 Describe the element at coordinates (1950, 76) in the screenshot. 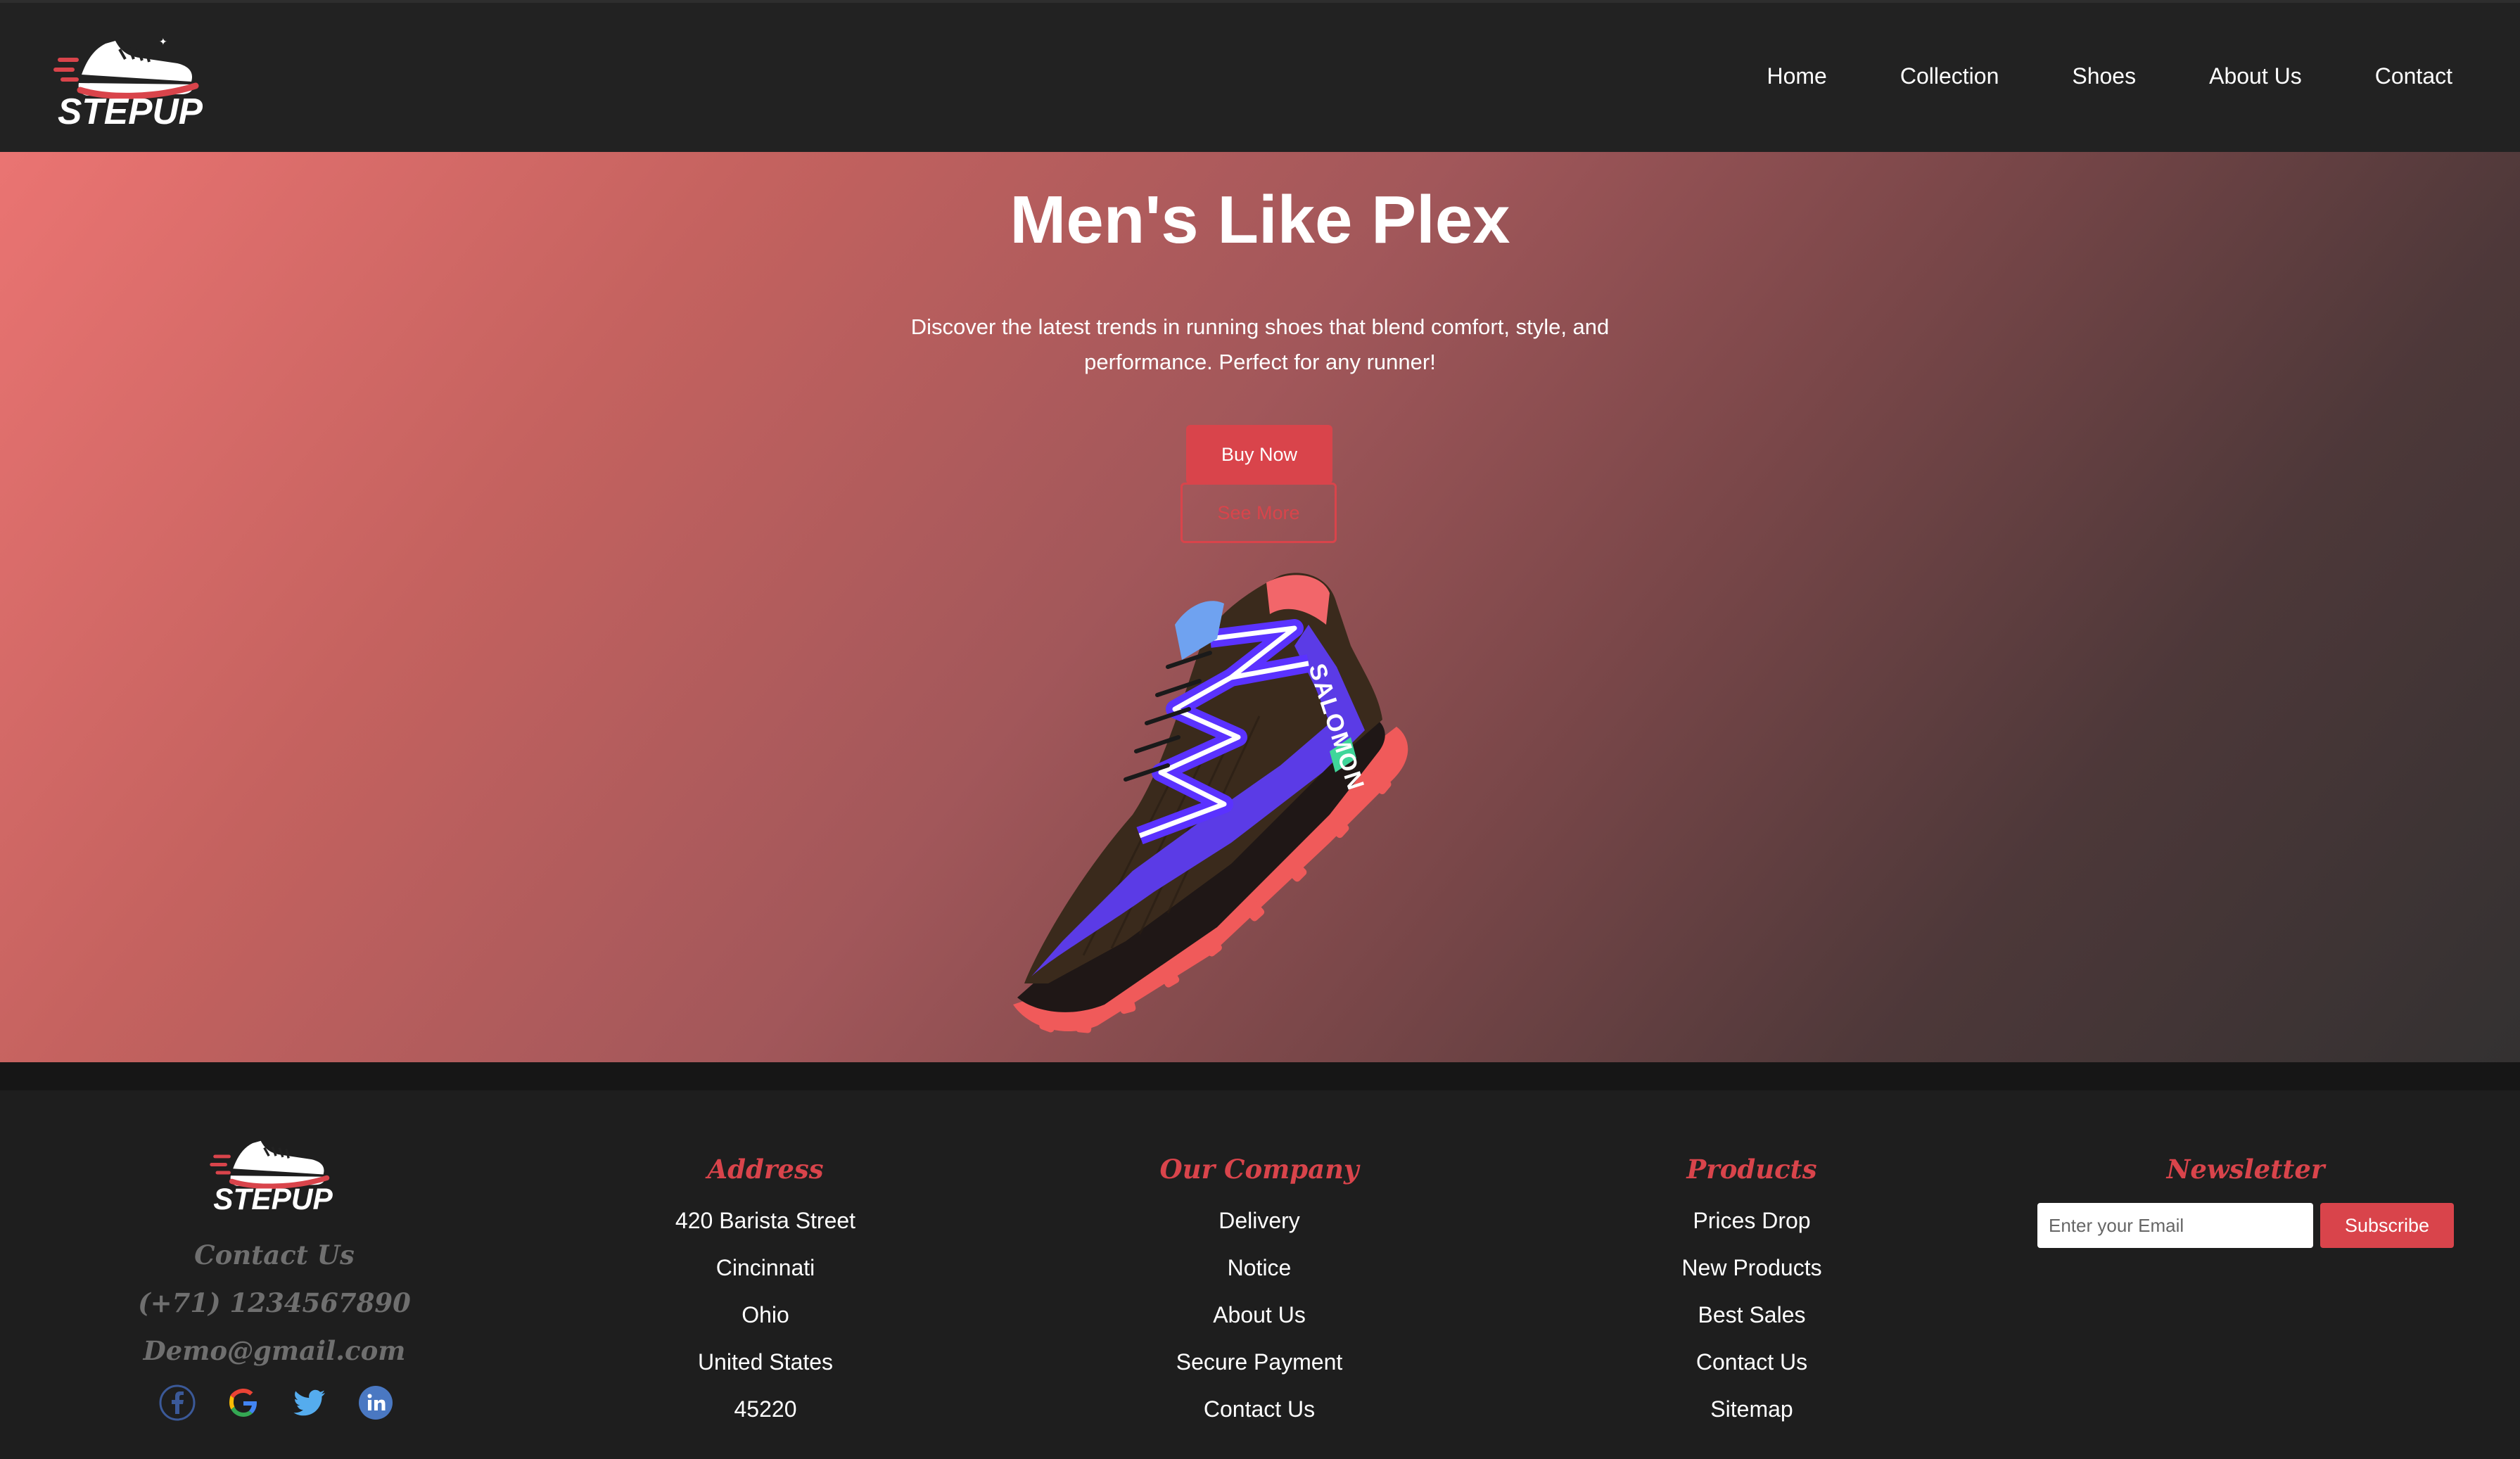

I see `nav-collection: Collection` at that location.